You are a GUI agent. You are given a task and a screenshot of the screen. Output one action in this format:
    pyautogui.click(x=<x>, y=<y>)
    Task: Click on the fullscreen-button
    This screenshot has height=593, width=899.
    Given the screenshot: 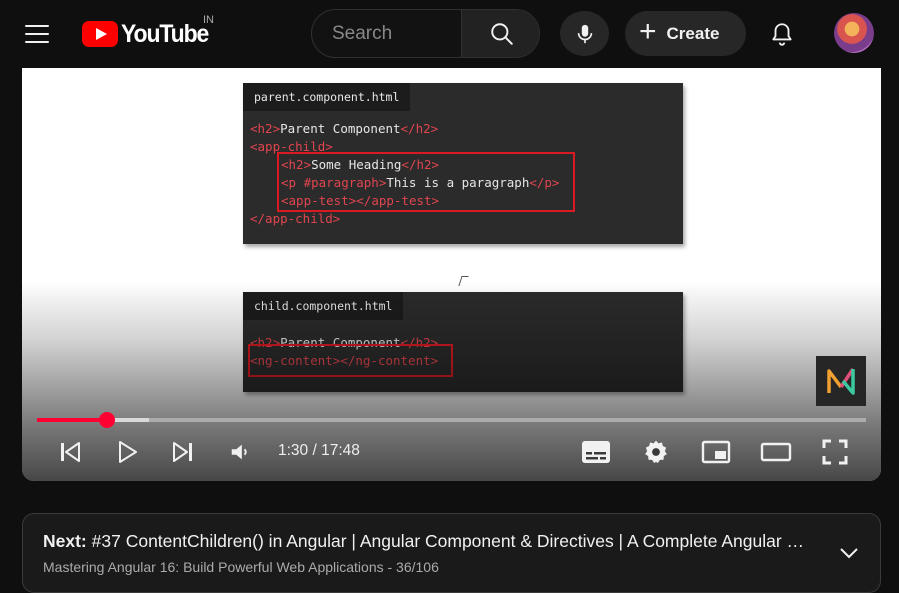 What is the action you would take?
    pyautogui.click(x=835, y=452)
    